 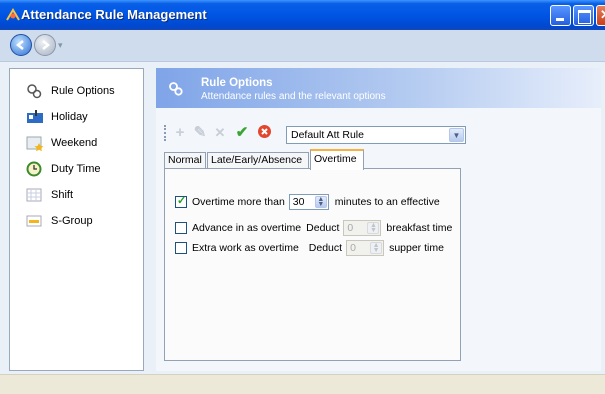 I want to click on sidebar-item-shift: Shift, so click(x=83, y=195).